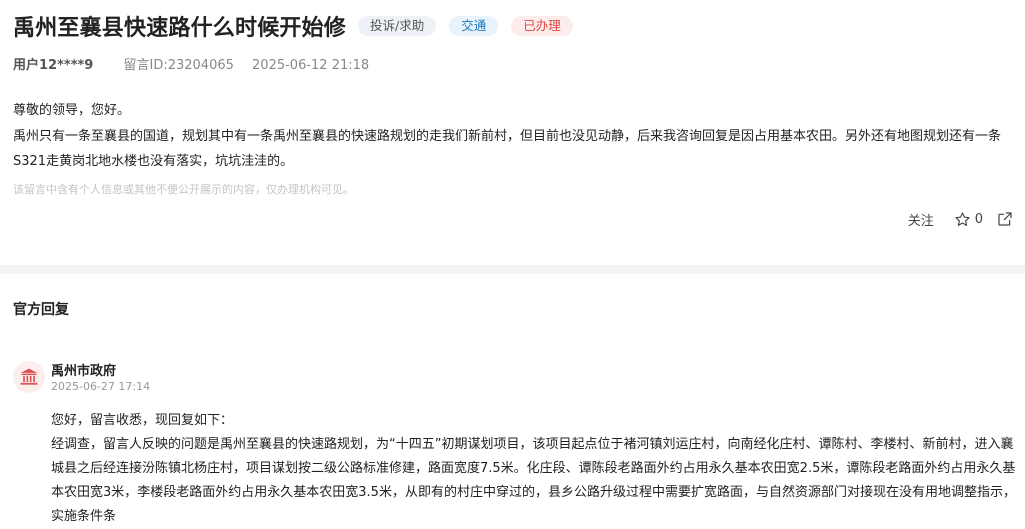 This screenshot has height=529, width=1025. I want to click on post-meta: 用户12****9 留言ID:23204065 2025-06-12 21:18, so click(191, 63).